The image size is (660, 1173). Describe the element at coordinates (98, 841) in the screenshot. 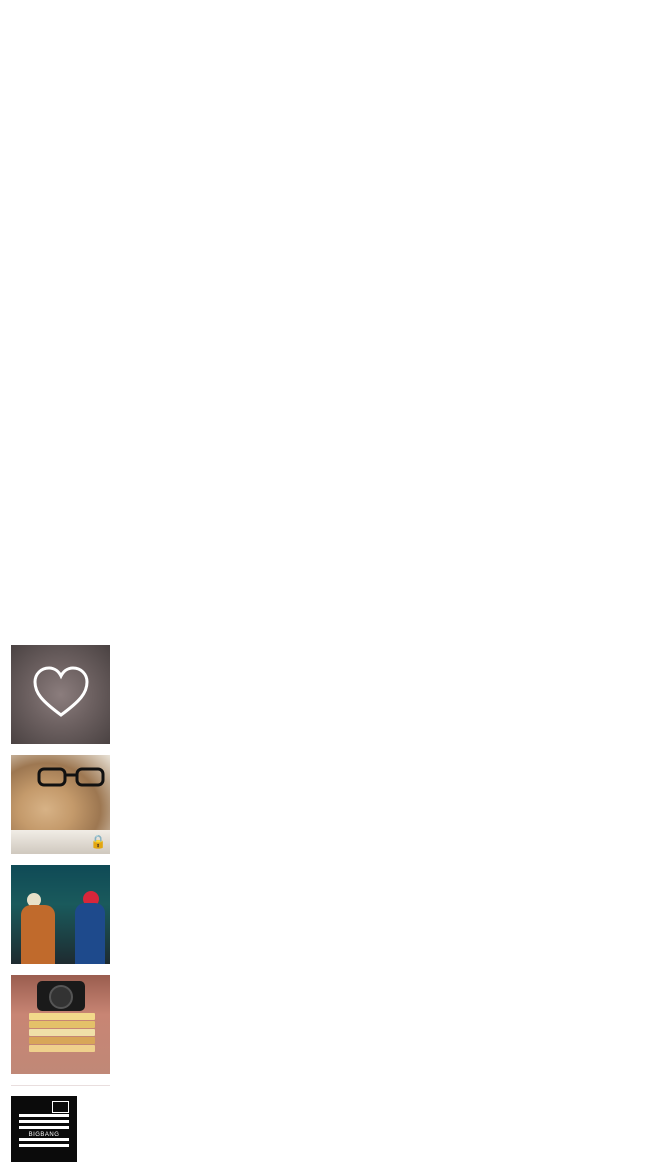

I see `lock-icon: 🔒` at that location.